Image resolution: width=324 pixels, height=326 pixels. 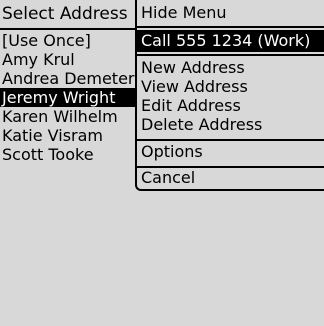 What do you see at coordinates (230, 125) in the screenshot?
I see `menu-item-delete-address: Delete Address` at bounding box center [230, 125].